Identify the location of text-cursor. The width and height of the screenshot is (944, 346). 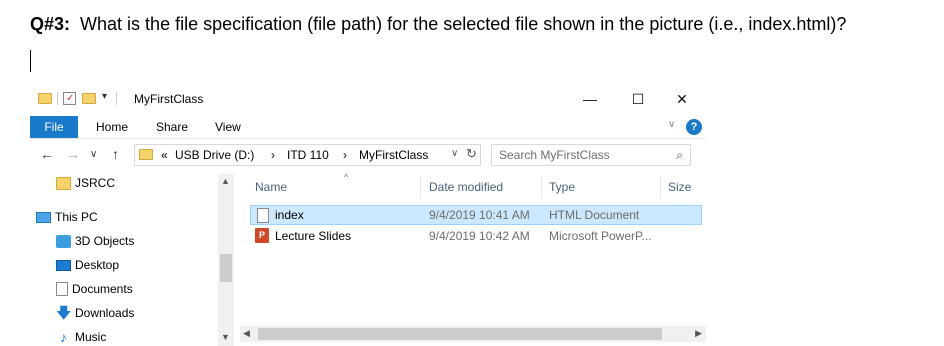
(30, 61).